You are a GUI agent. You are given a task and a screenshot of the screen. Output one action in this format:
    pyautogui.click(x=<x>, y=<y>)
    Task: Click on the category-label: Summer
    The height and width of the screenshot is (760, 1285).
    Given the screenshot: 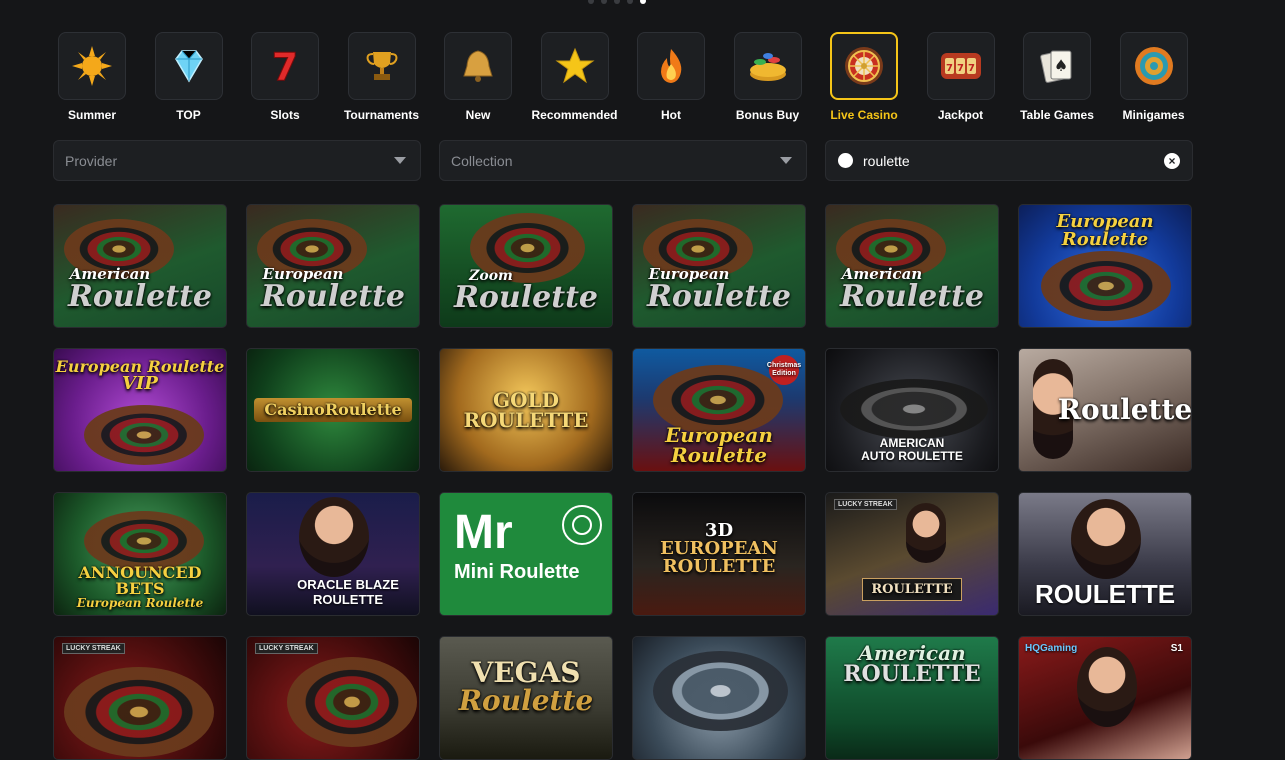 What is the action you would take?
    pyautogui.click(x=92, y=115)
    